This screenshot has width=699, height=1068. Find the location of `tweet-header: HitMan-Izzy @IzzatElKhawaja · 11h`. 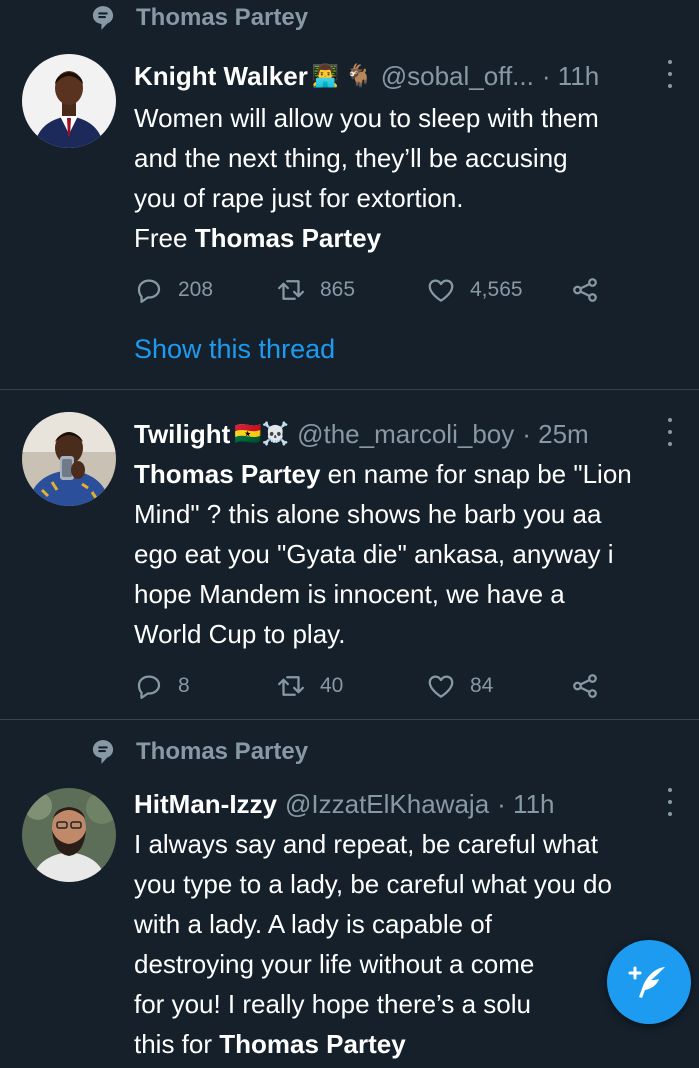

tweet-header: HitMan-Izzy @IzzatElKhawaja · 11h is located at coordinates (409, 804).